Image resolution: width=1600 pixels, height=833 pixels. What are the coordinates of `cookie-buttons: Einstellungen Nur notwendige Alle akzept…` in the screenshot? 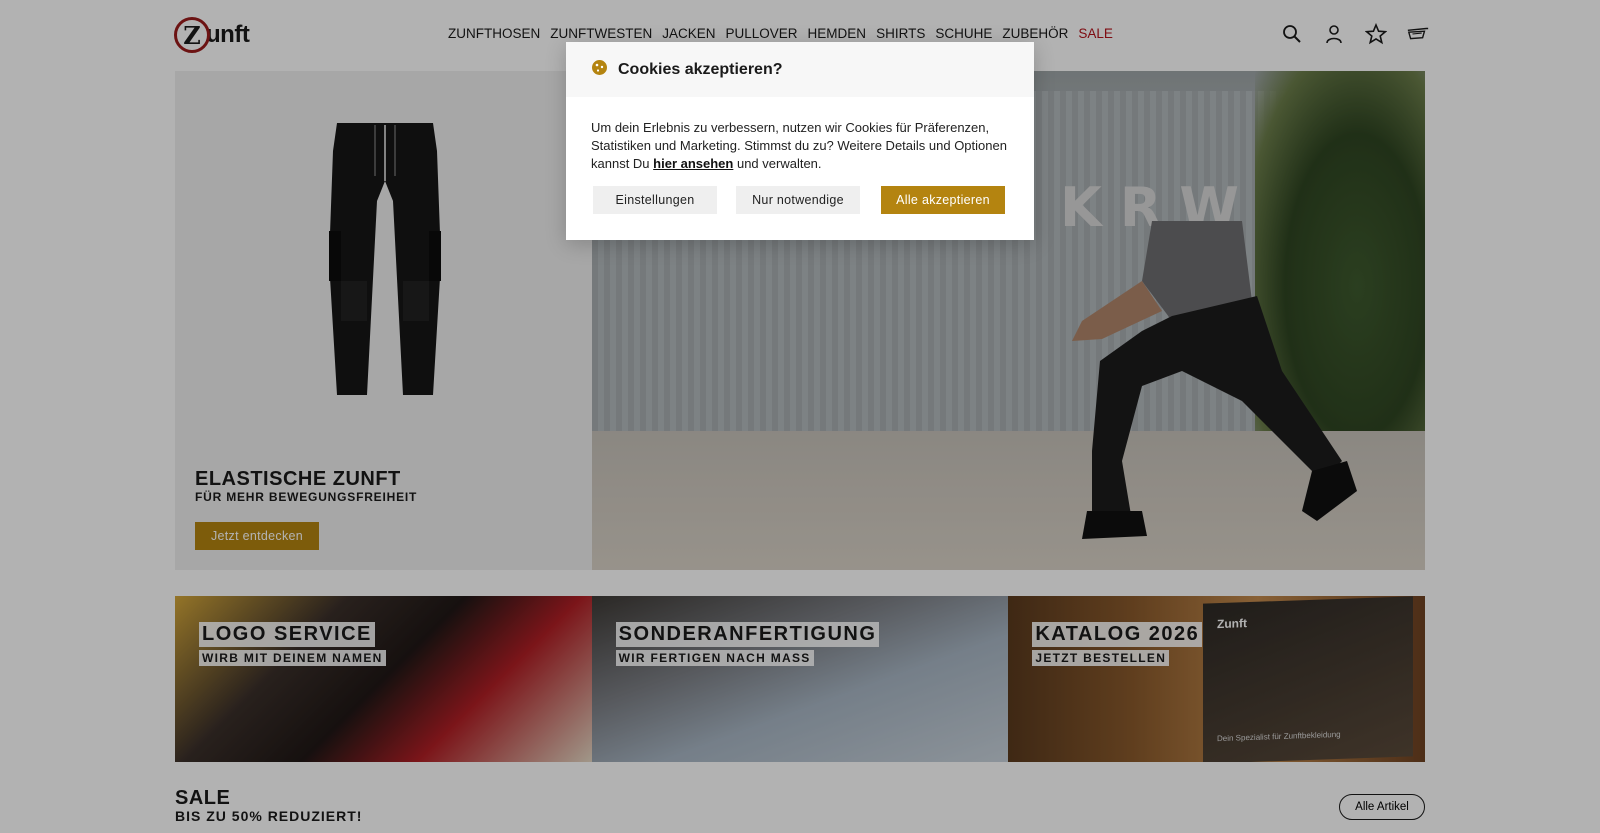 It's located at (799, 200).